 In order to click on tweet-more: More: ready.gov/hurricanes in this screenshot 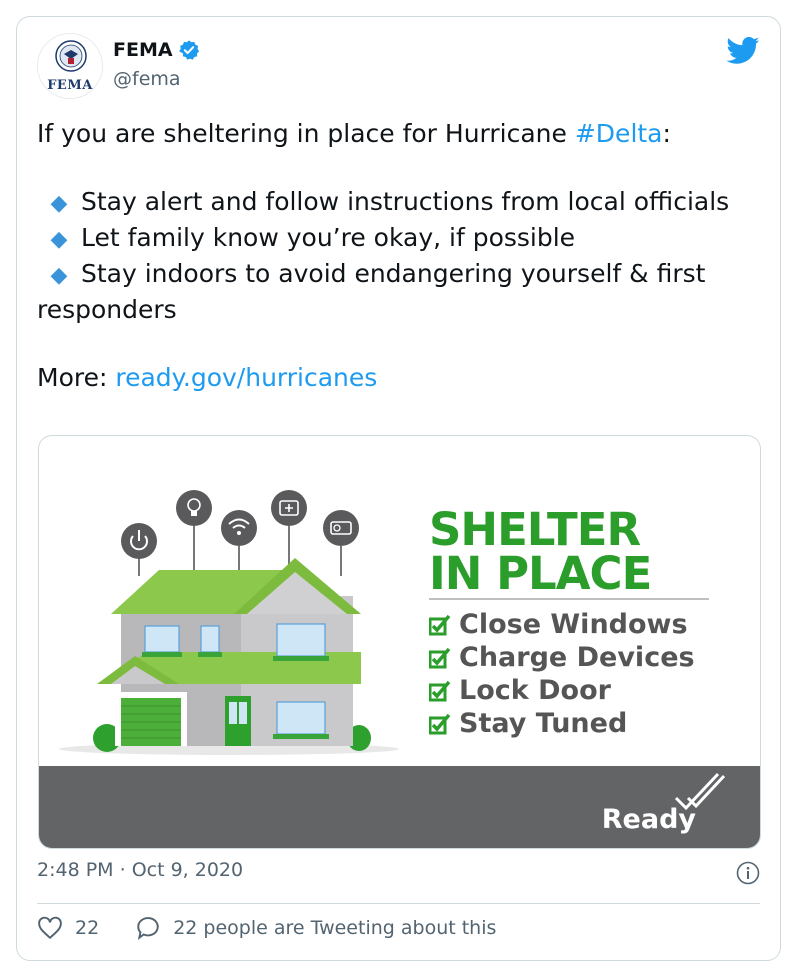, I will do `click(399, 378)`.